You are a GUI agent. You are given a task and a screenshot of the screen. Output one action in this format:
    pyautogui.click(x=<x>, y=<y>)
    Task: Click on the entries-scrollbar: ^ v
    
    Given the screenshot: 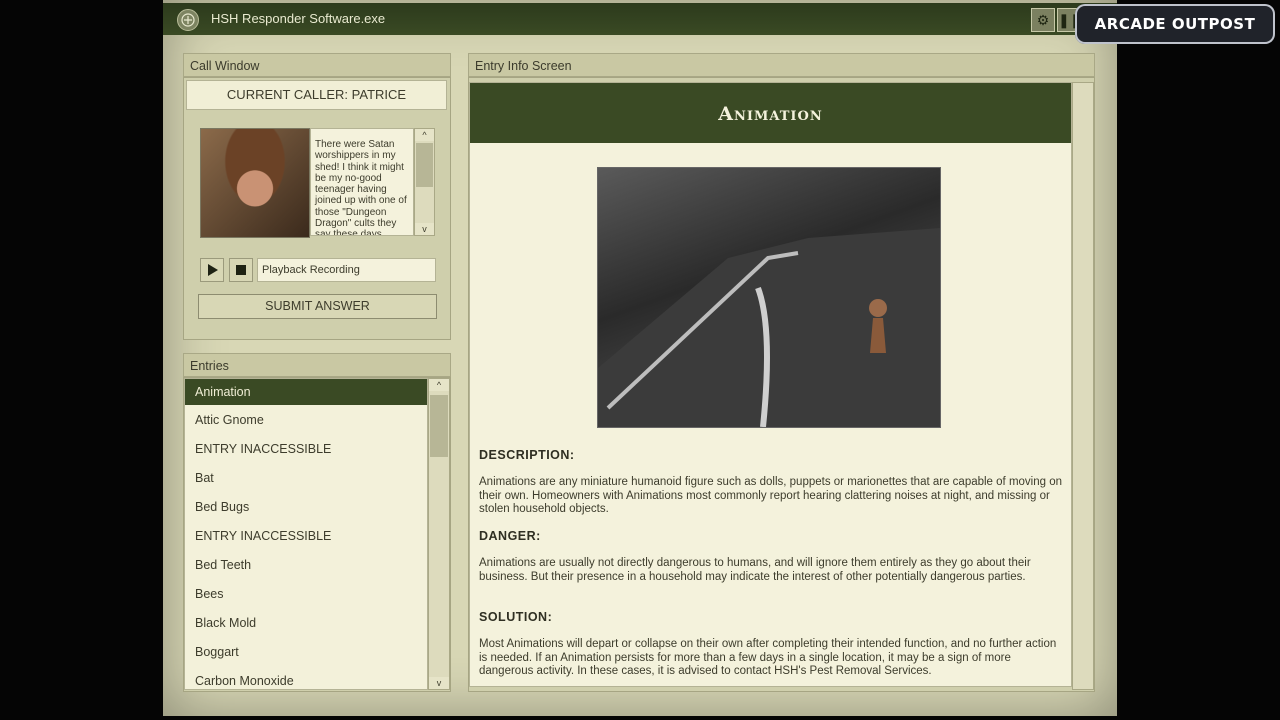 What is the action you would take?
    pyautogui.click(x=439, y=534)
    